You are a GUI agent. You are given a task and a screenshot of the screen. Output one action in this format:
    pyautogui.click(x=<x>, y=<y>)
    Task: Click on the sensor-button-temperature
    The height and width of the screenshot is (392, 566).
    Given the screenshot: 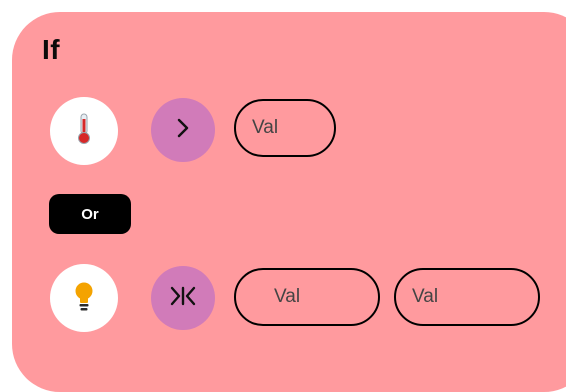 What is the action you would take?
    pyautogui.click(x=84, y=131)
    